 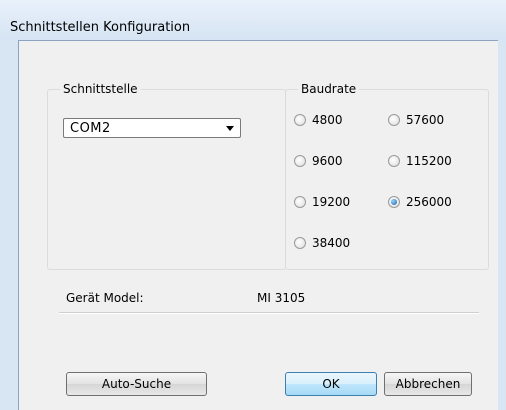 What do you see at coordinates (230, 128) in the screenshot?
I see `chevron-down-icon` at bounding box center [230, 128].